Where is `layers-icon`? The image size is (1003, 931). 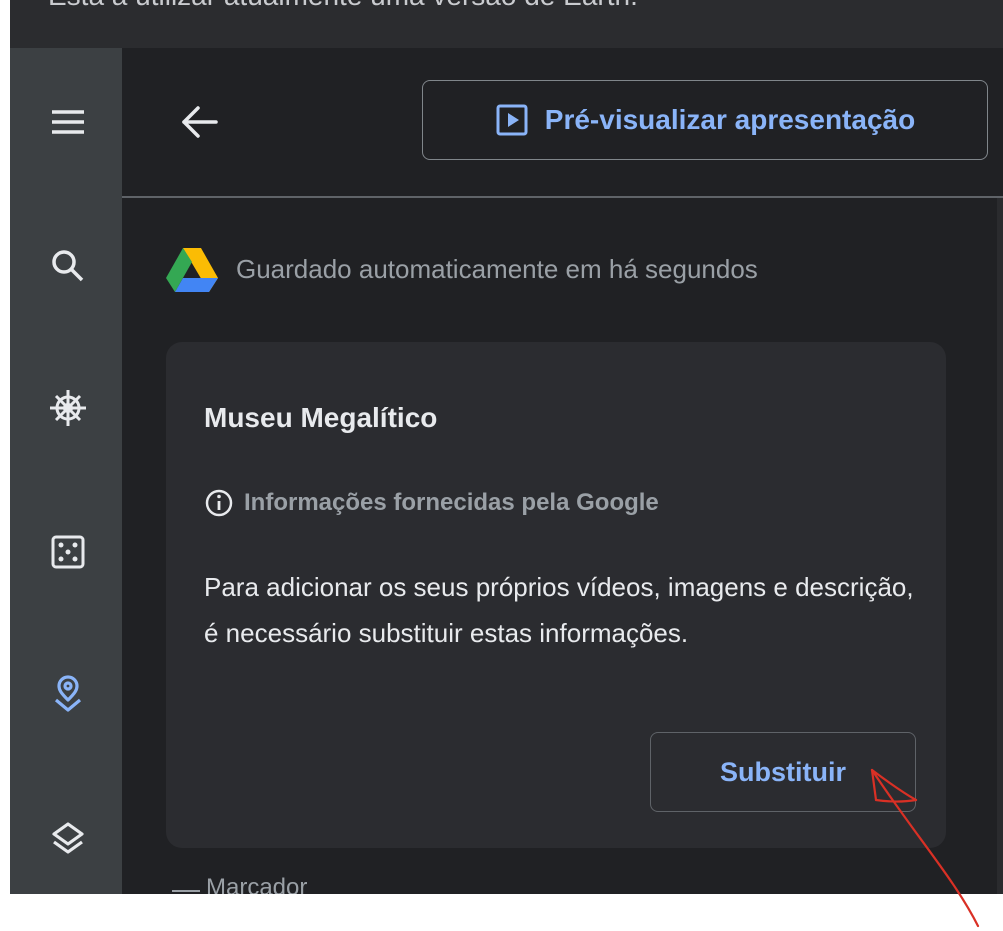
layers-icon is located at coordinates (68, 838).